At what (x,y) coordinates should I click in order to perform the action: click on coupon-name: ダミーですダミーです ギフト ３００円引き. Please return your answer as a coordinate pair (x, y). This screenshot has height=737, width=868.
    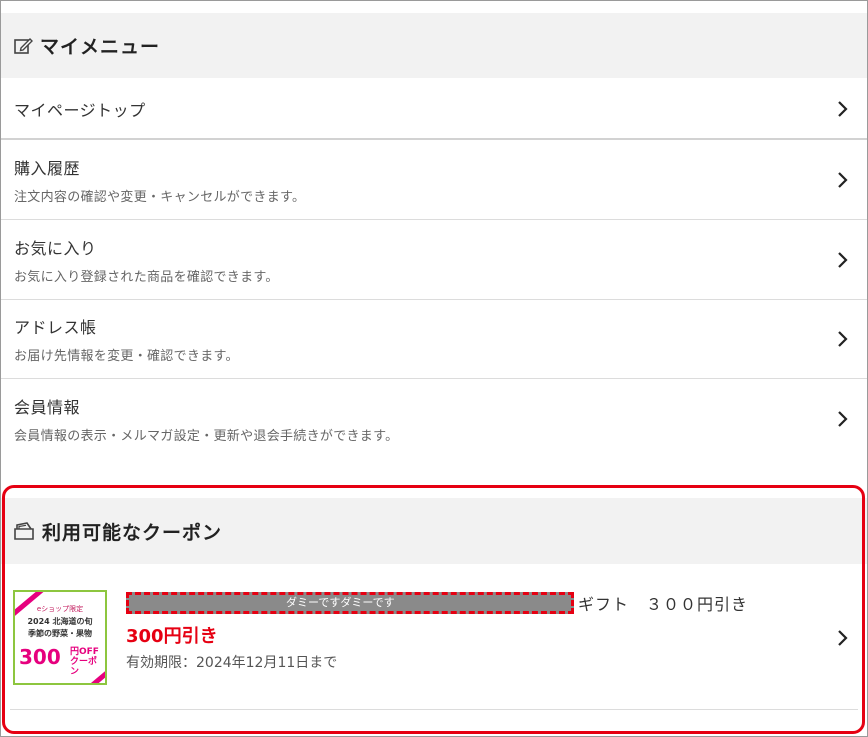
    Looking at the image, I should click on (437, 603).